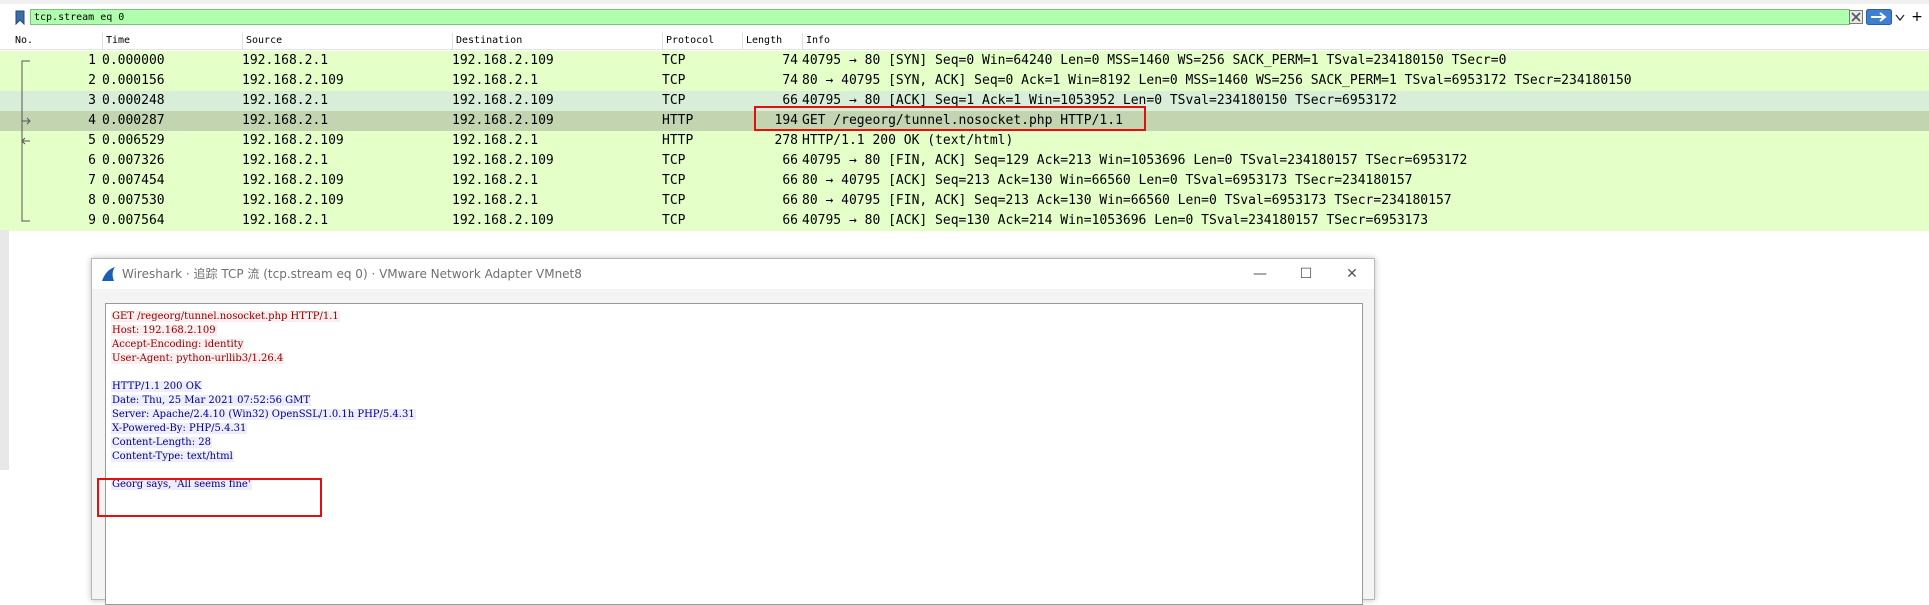 The height and width of the screenshot is (605, 1929). What do you see at coordinates (92, 220) in the screenshot?
I see `packet-number: 9` at bounding box center [92, 220].